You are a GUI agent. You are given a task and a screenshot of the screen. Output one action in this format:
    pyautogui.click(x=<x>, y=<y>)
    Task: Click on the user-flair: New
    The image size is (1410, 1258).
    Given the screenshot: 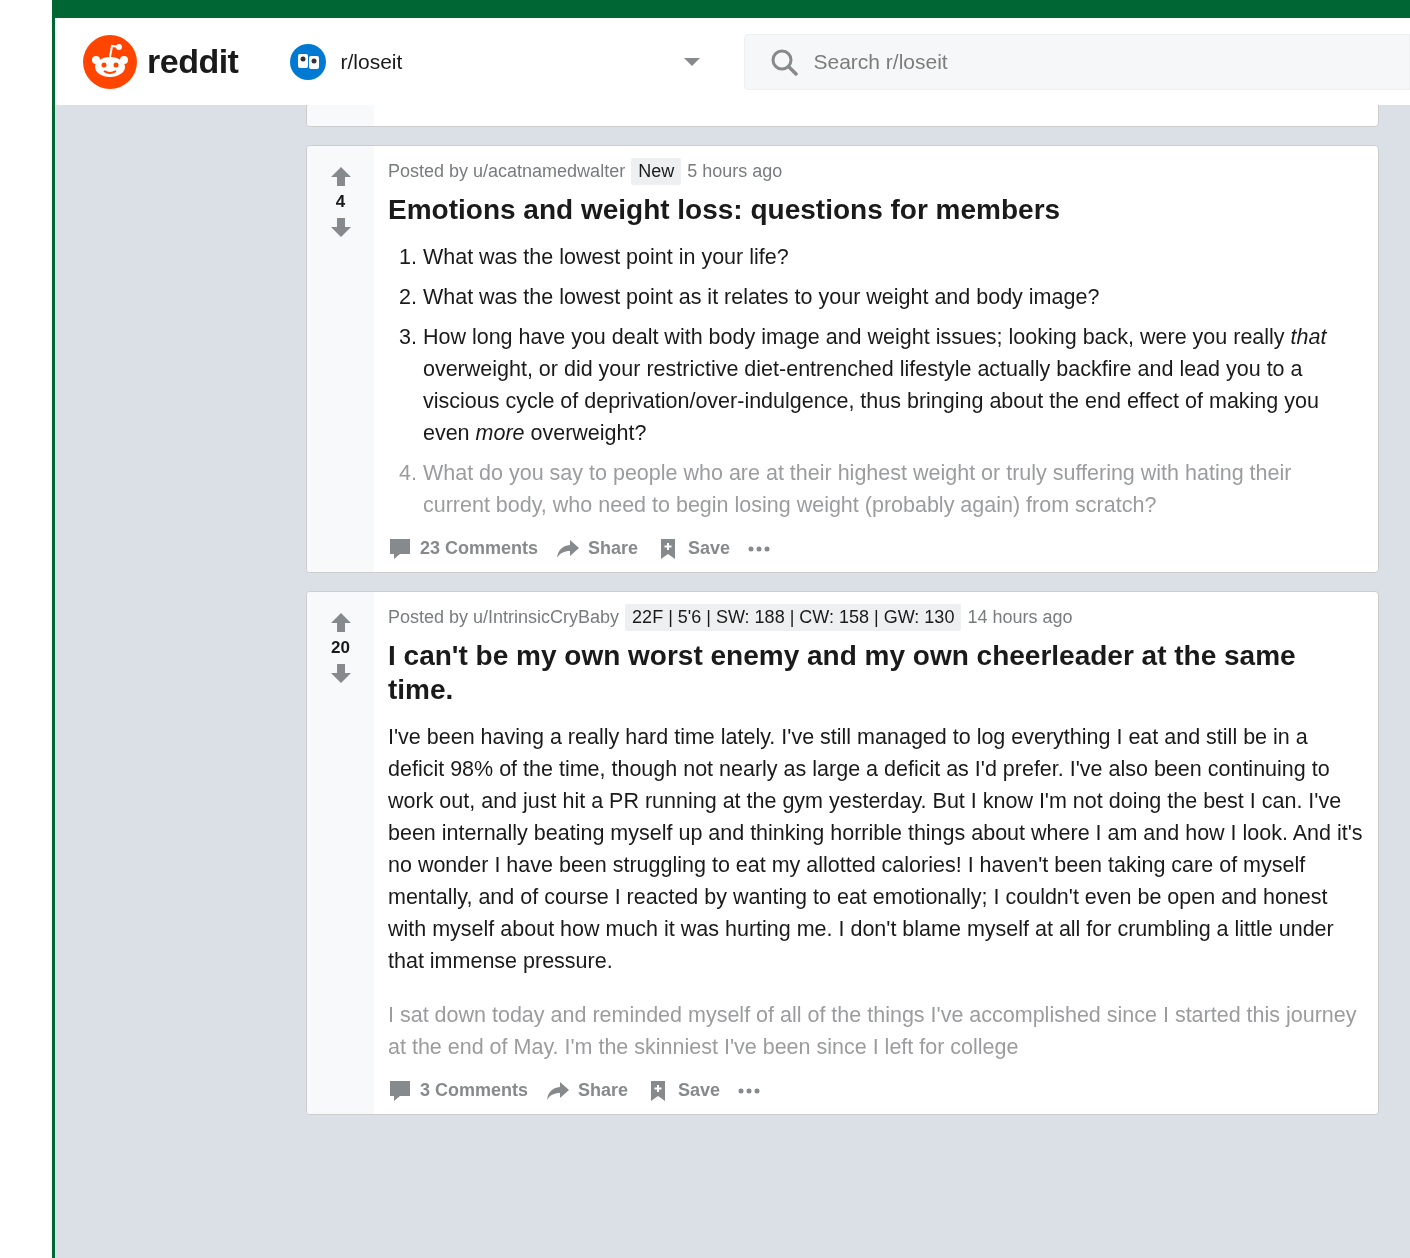 What is the action you would take?
    pyautogui.click(x=656, y=171)
    